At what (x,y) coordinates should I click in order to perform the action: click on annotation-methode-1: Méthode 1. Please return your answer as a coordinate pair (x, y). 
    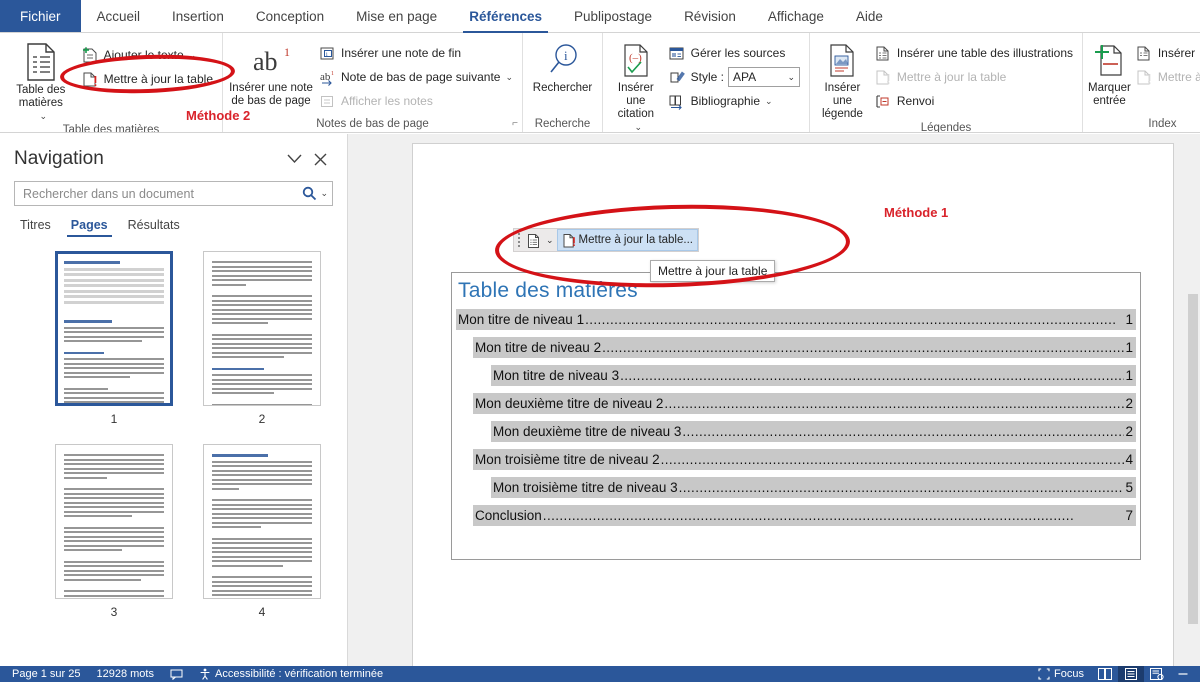
    Looking at the image, I should click on (916, 212).